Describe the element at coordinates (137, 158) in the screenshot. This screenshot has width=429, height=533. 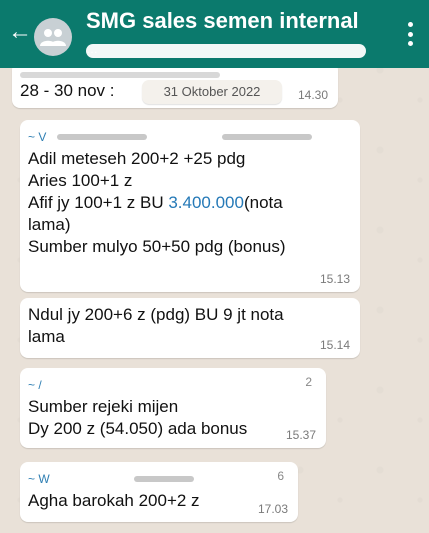
I see `message-line: Adil meteseh 200+2 +25 pdg` at that location.